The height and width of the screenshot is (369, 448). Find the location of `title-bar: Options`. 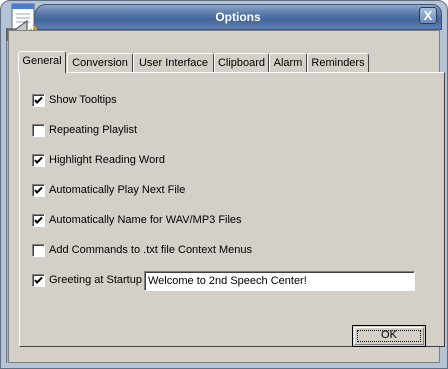

title-bar: Options is located at coordinates (238, 17).